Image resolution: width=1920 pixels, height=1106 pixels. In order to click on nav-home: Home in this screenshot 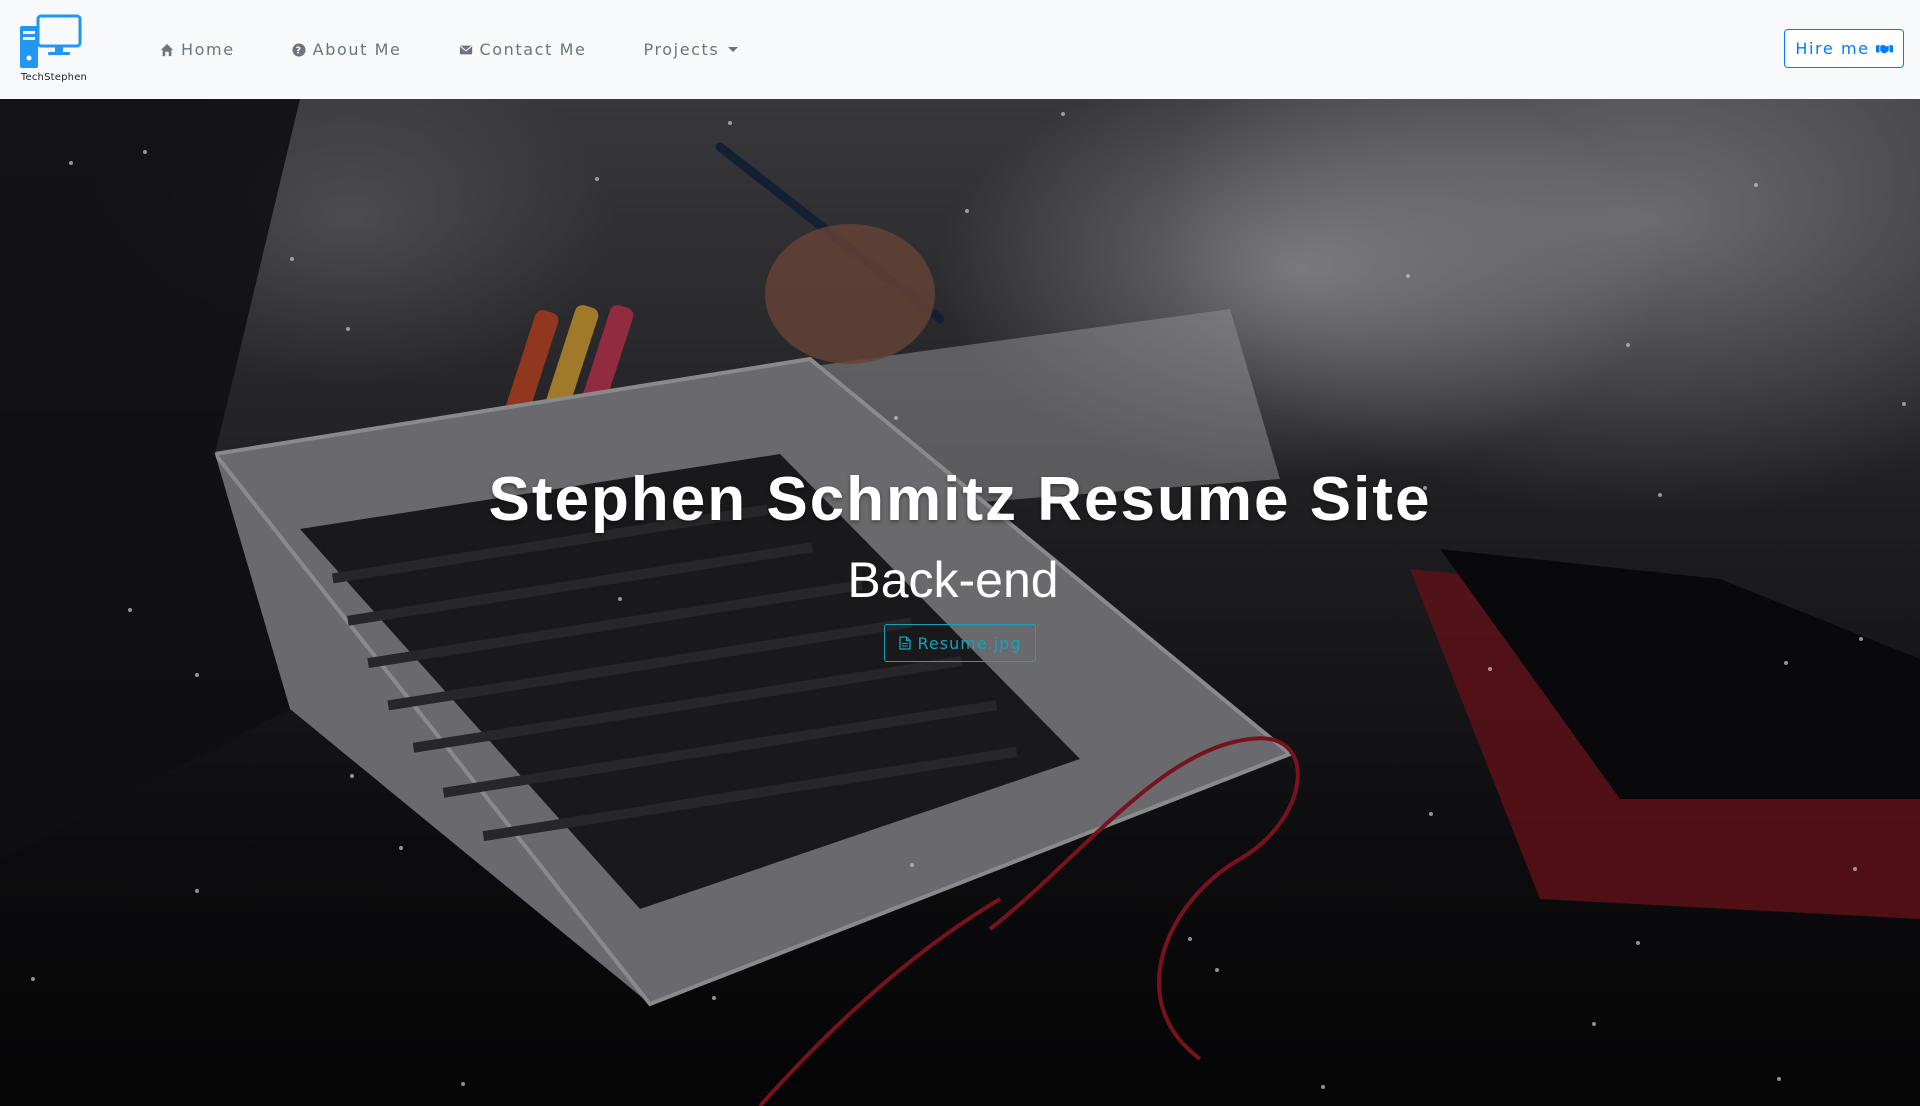, I will do `click(197, 49)`.